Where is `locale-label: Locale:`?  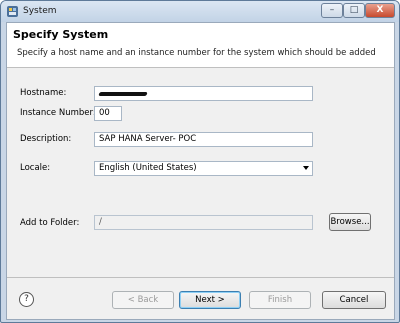
locale-label: Locale: is located at coordinates (35, 168).